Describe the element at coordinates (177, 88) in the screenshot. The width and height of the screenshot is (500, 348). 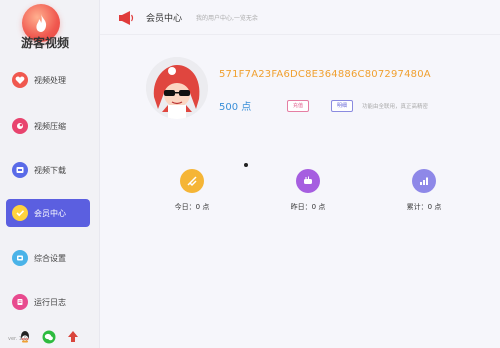
I see `avatar` at that location.